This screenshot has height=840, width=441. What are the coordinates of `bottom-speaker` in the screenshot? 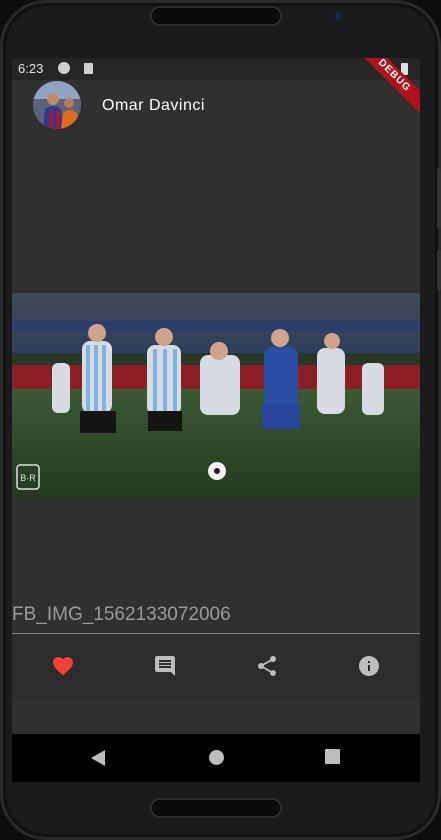 It's located at (216, 808).